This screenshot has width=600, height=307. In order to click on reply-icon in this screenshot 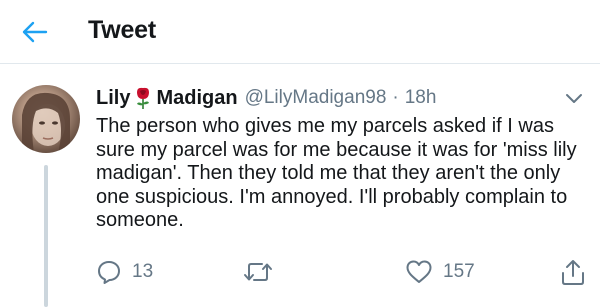, I will do `click(109, 272)`.